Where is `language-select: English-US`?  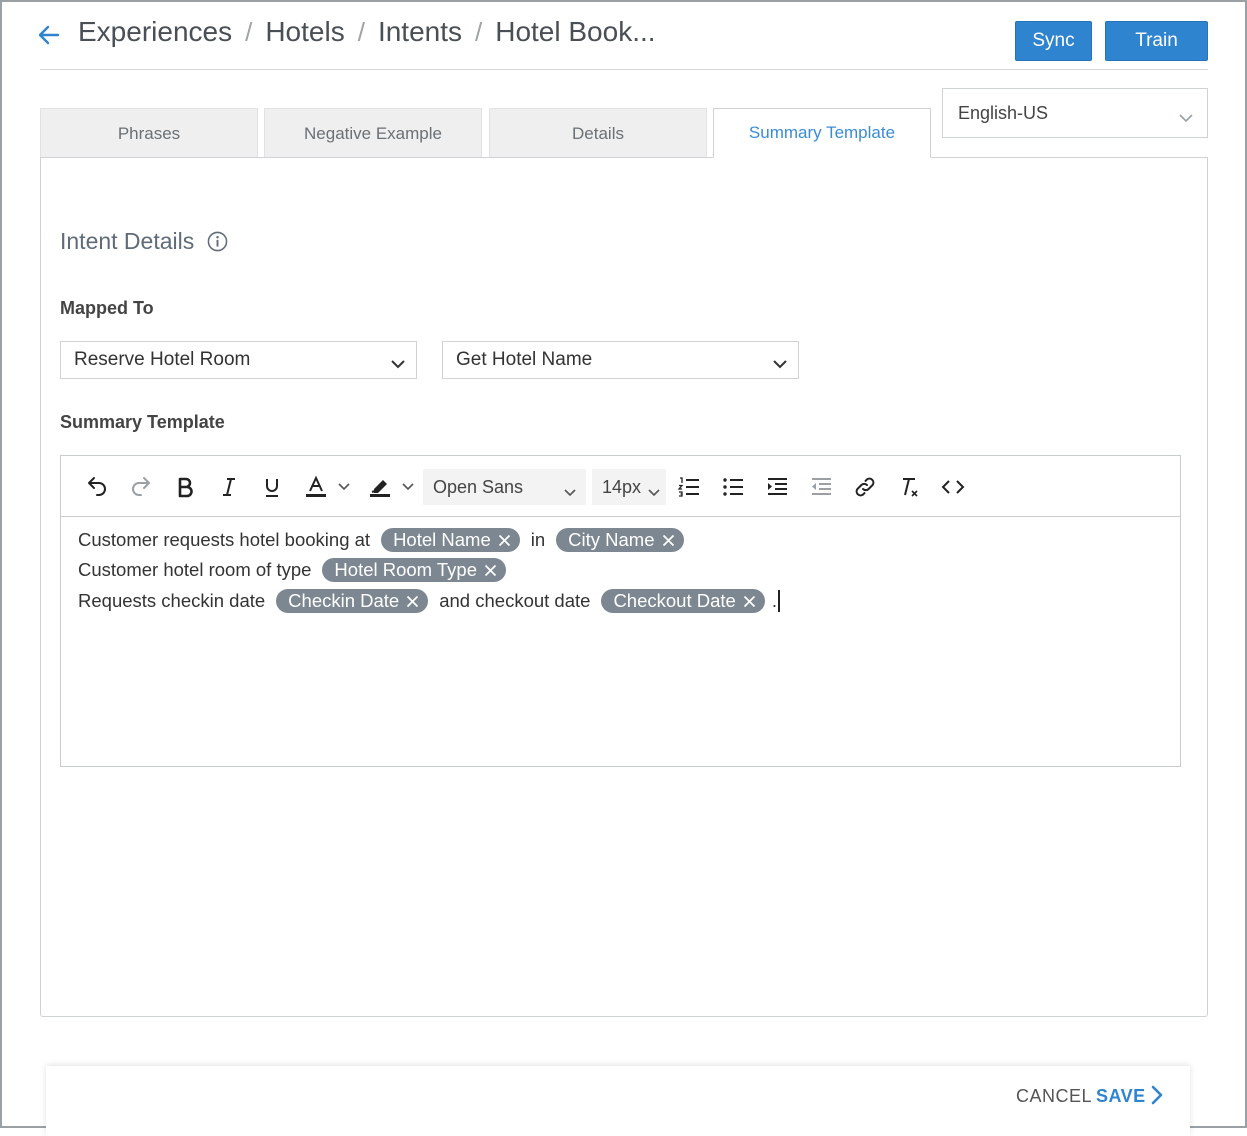 language-select: English-US is located at coordinates (1075, 113).